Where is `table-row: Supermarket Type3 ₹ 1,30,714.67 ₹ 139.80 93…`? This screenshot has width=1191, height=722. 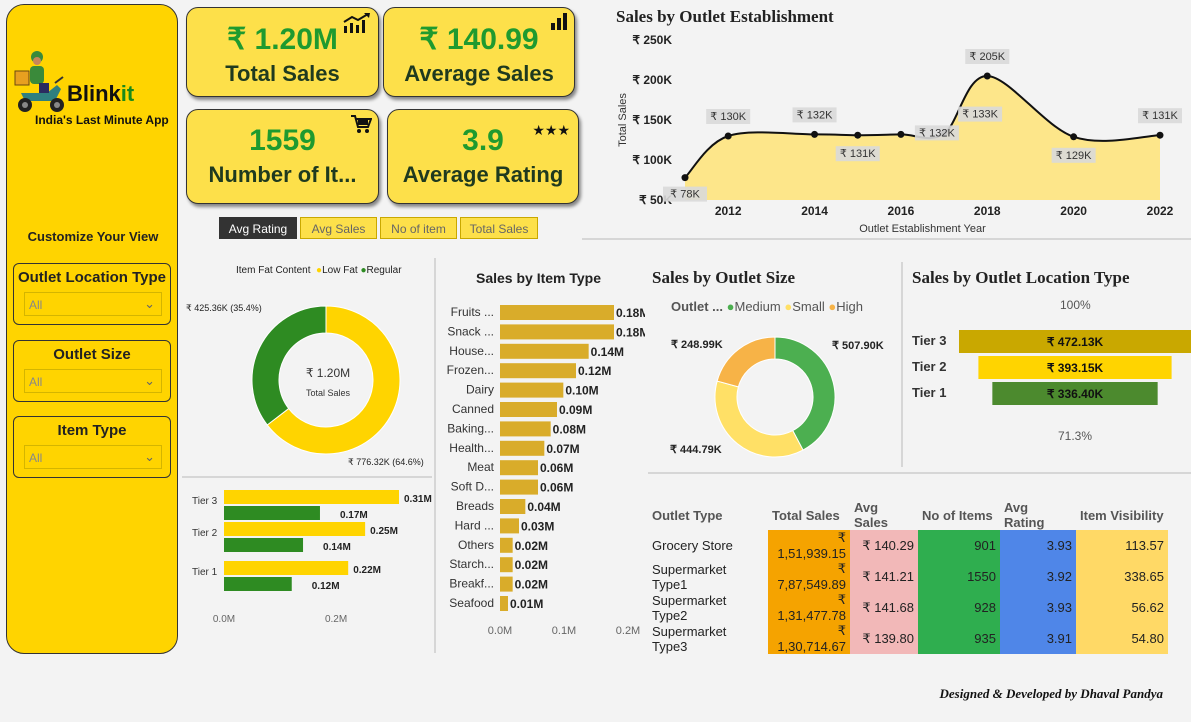 table-row: Supermarket Type3 ₹ 1,30,714.67 ₹ 139.80 93… is located at coordinates (908, 638).